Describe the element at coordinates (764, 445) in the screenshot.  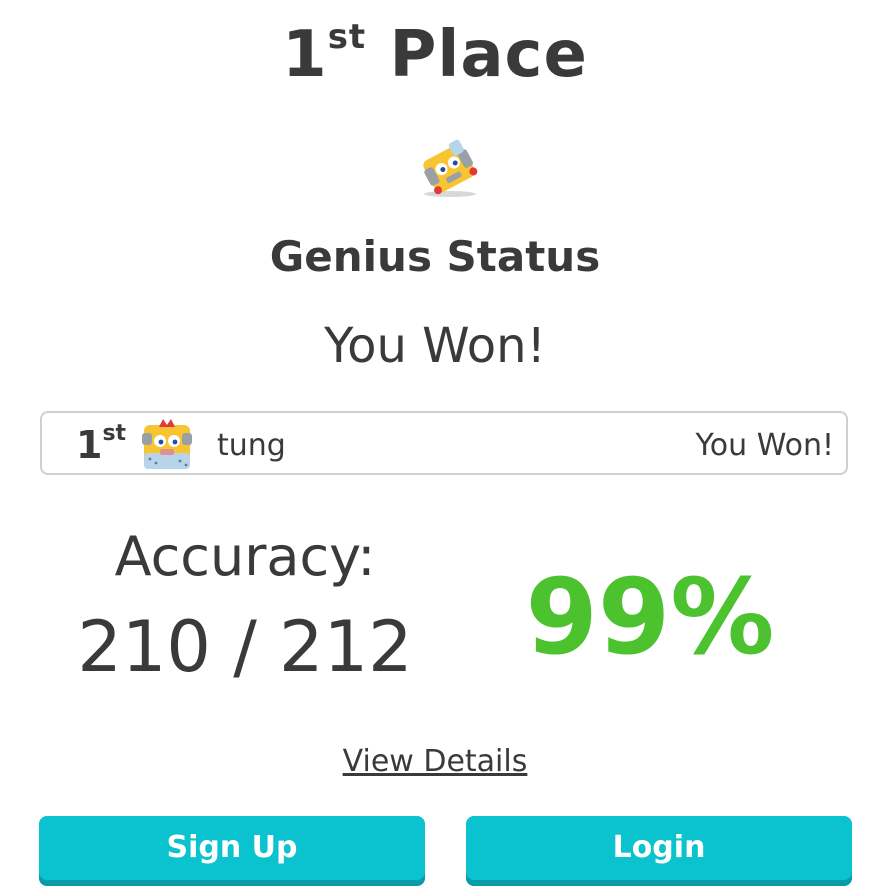
I see `row-result: You Won!` at that location.